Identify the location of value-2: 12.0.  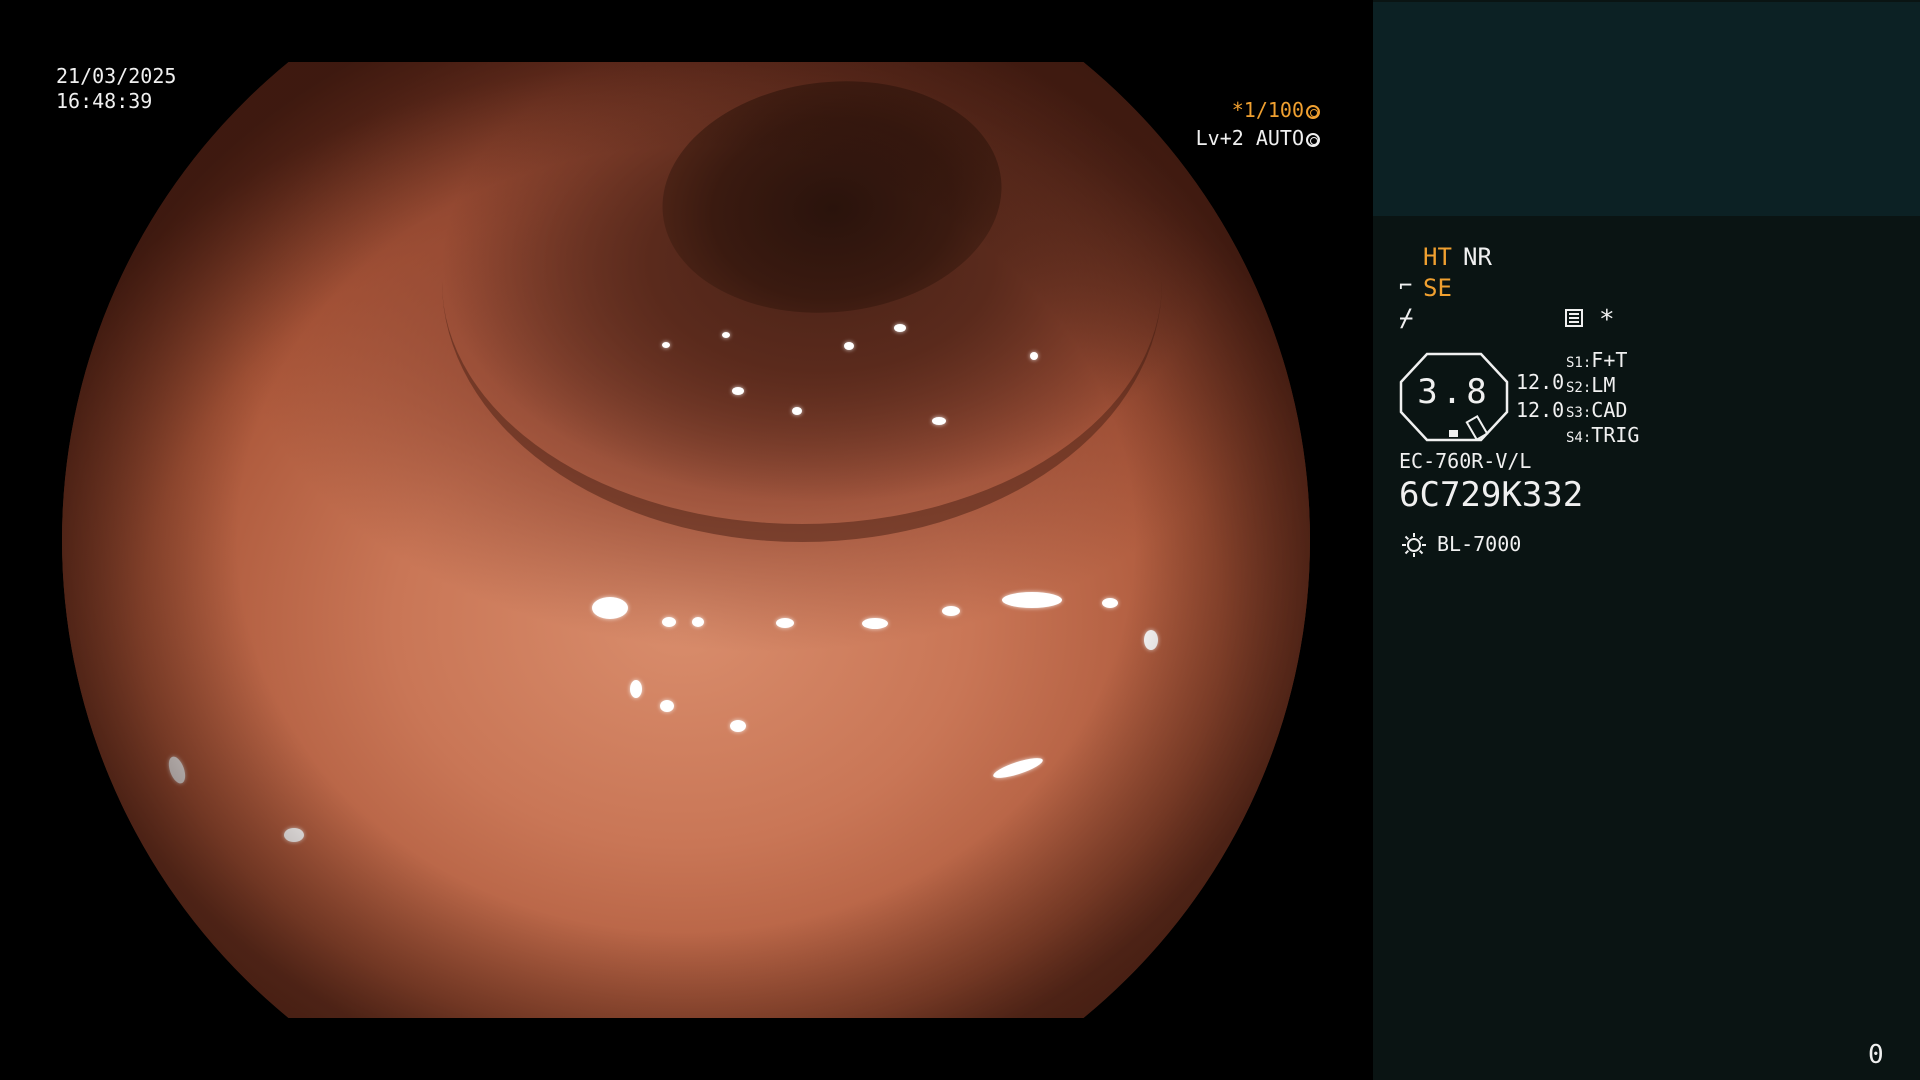
(1540, 410).